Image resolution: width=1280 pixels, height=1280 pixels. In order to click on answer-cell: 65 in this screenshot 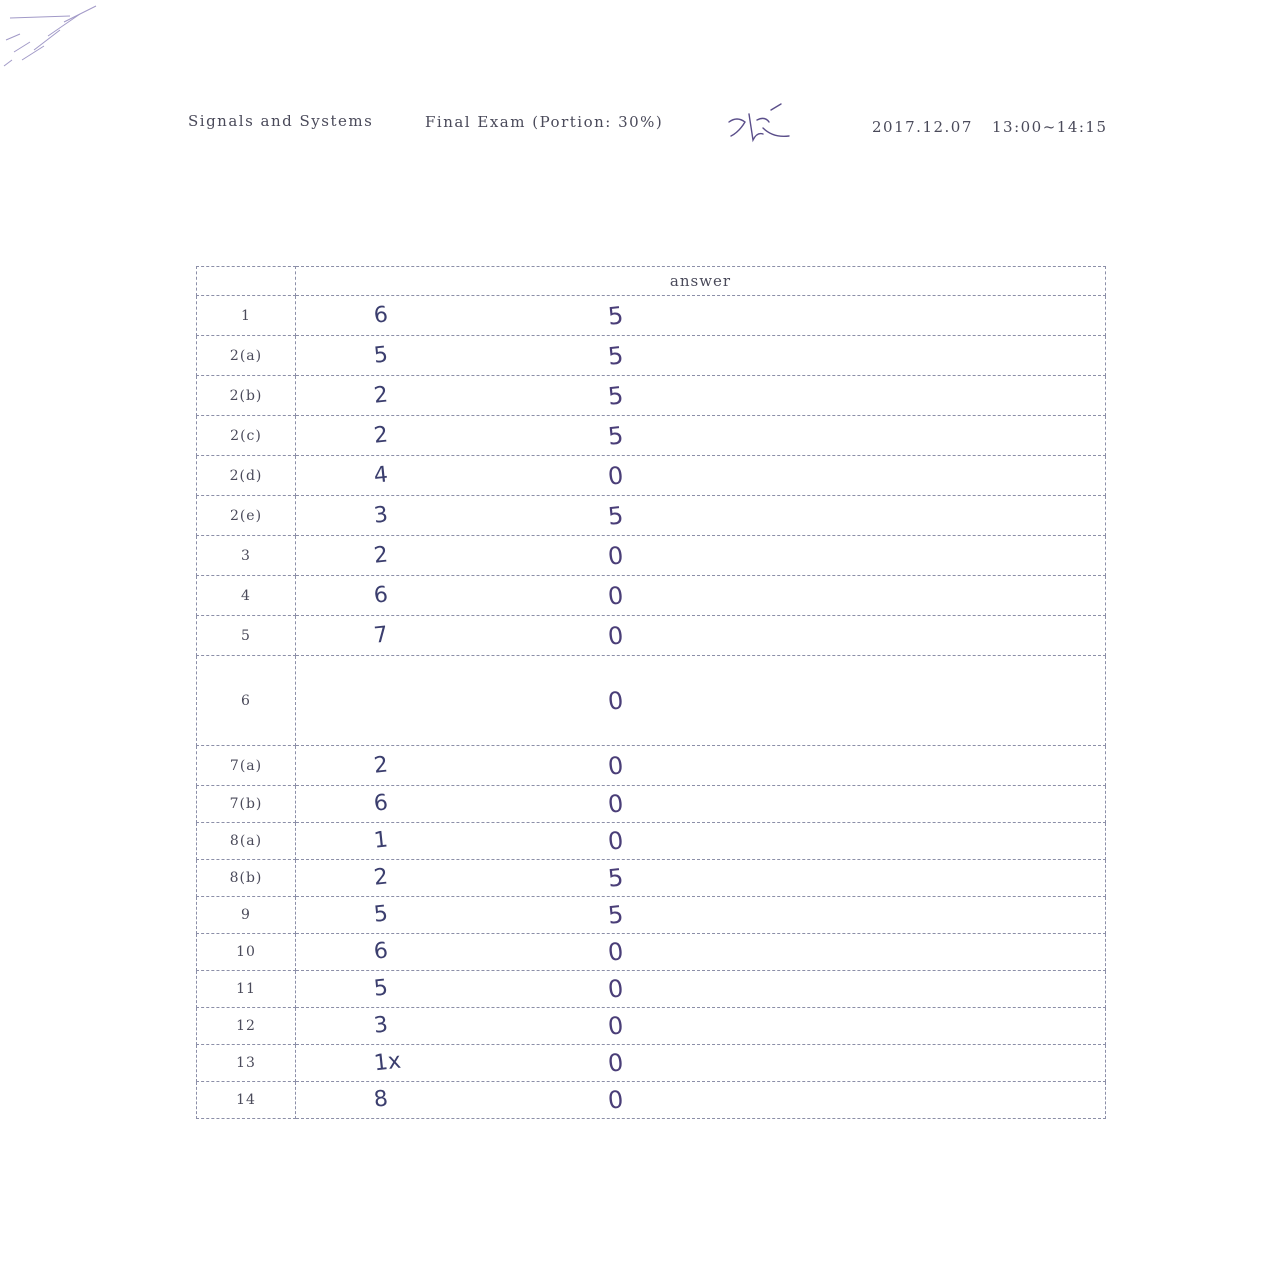, I will do `click(700, 315)`.